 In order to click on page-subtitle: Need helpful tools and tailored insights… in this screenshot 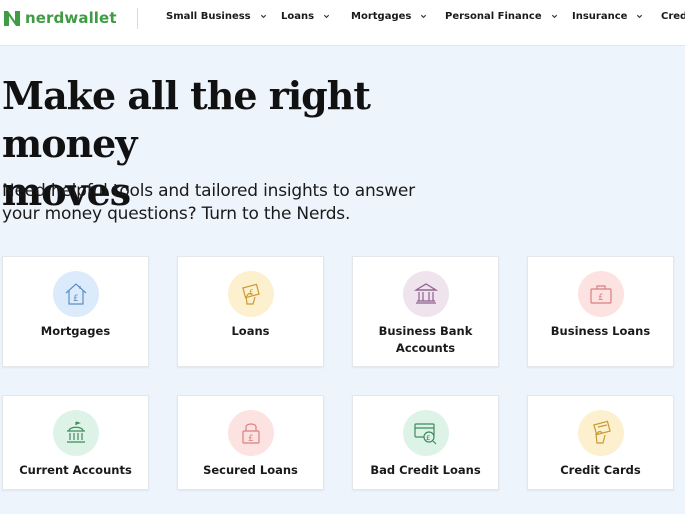, I will do `click(222, 203)`.